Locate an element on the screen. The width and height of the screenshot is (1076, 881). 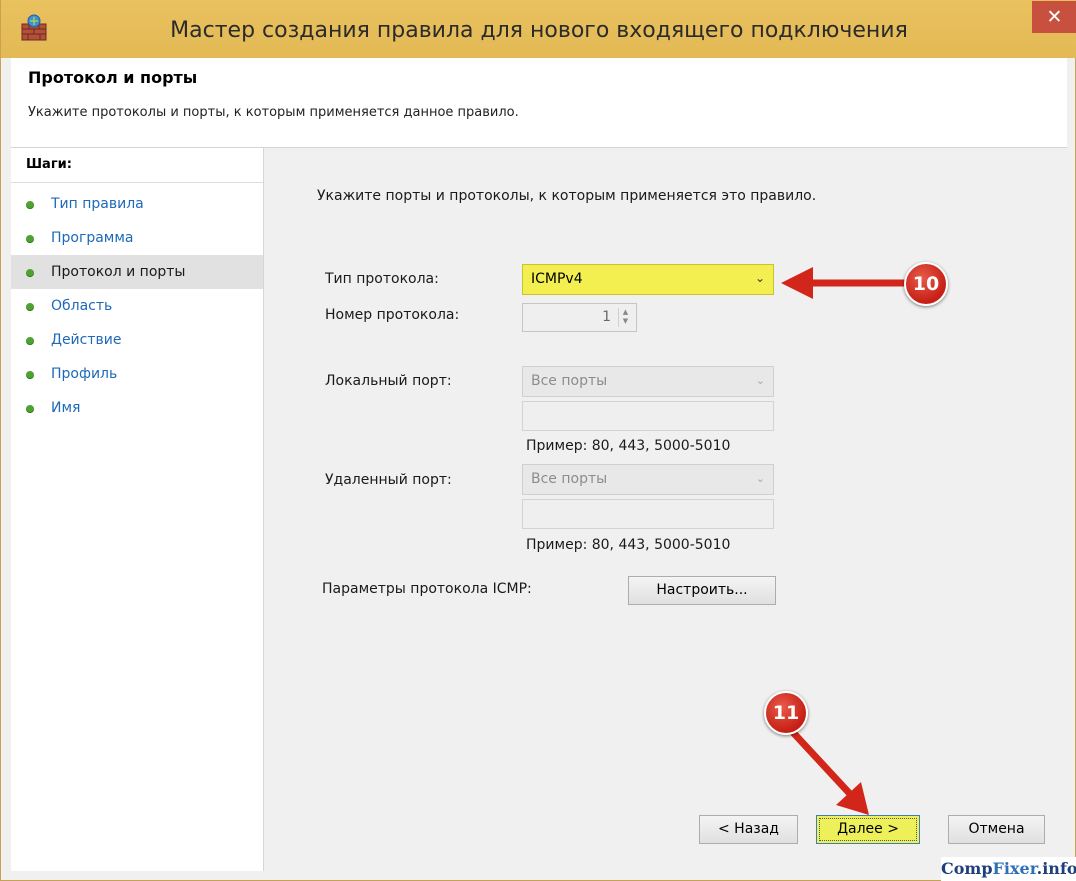
step-scope: Область is located at coordinates (137, 306).